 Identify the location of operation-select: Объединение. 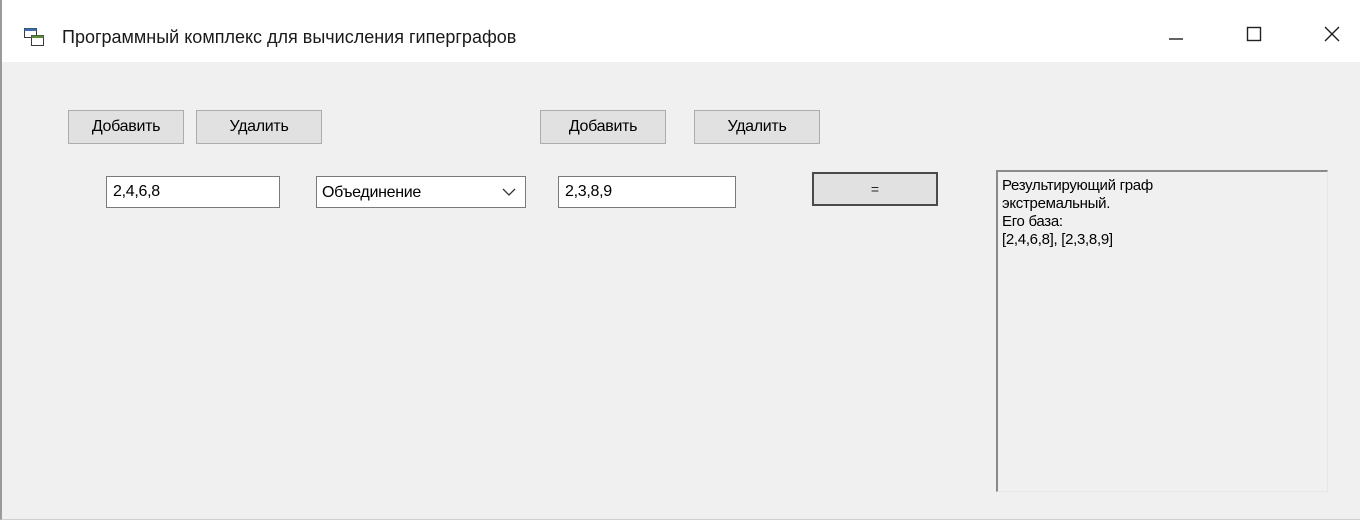
(421, 192).